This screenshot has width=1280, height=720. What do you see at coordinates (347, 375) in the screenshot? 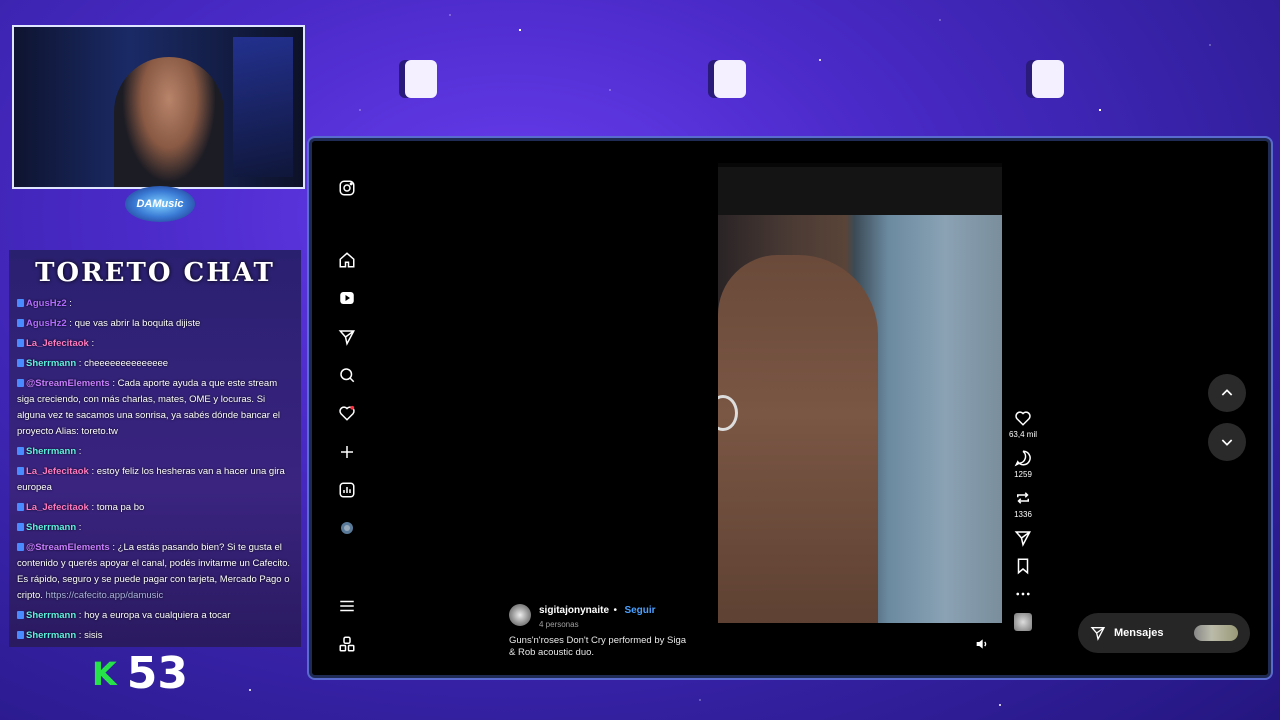
I see `search-icon` at bounding box center [347, 375].